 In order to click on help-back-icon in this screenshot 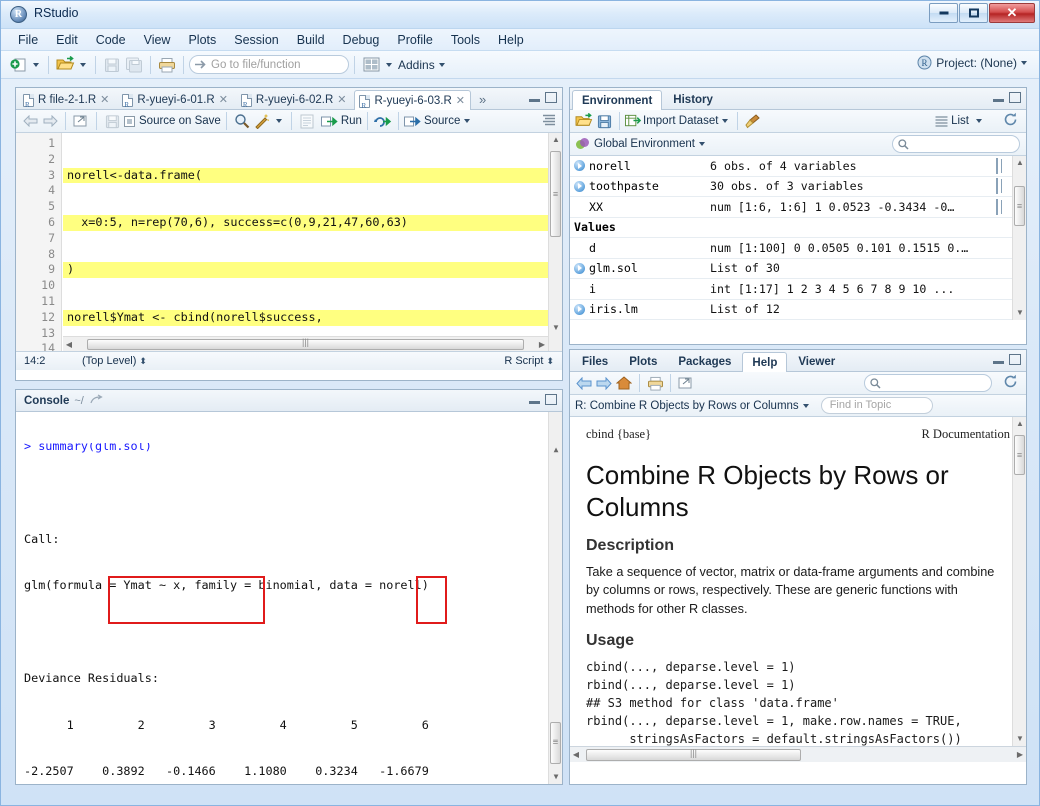, I will do `click(584, 383)`.